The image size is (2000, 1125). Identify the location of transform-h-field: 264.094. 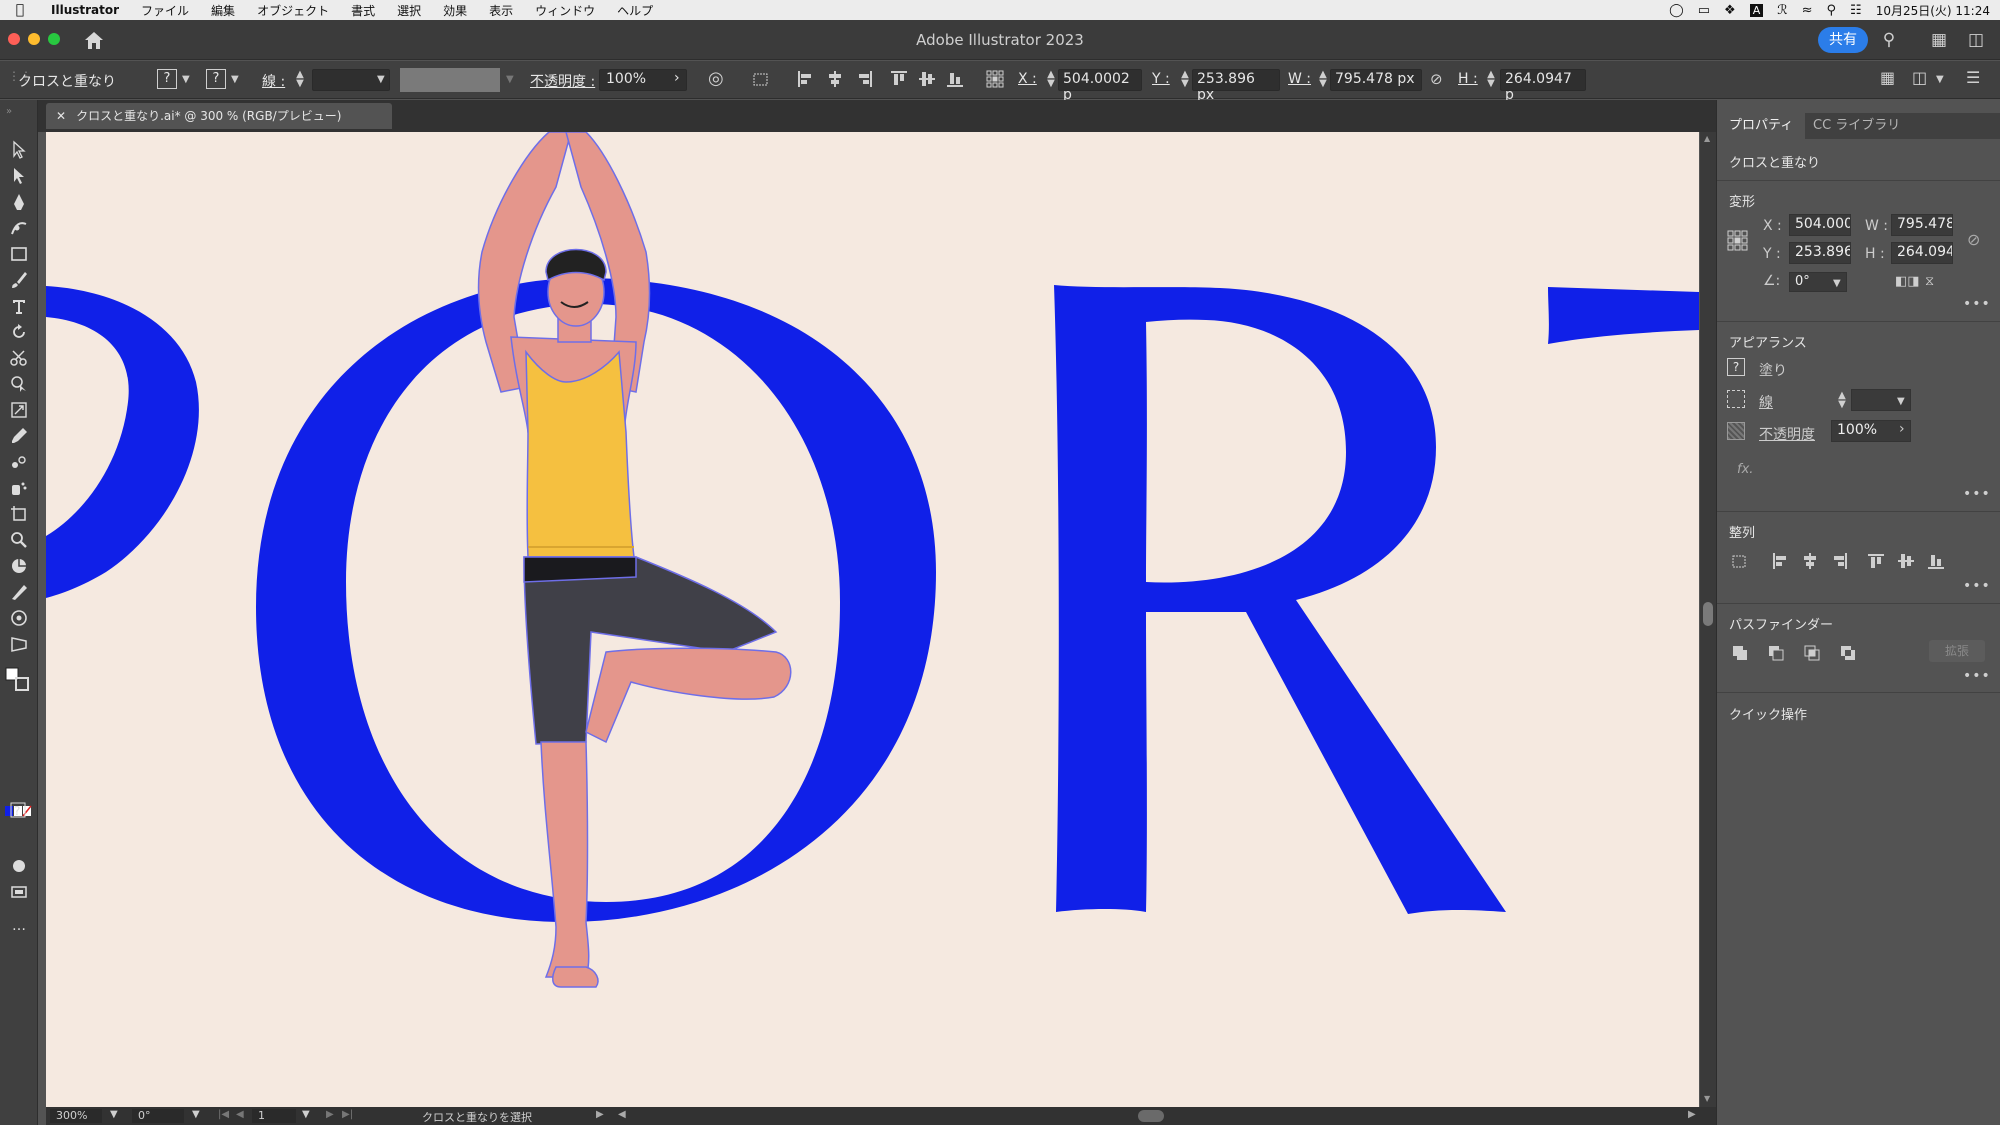
(1922, 253).